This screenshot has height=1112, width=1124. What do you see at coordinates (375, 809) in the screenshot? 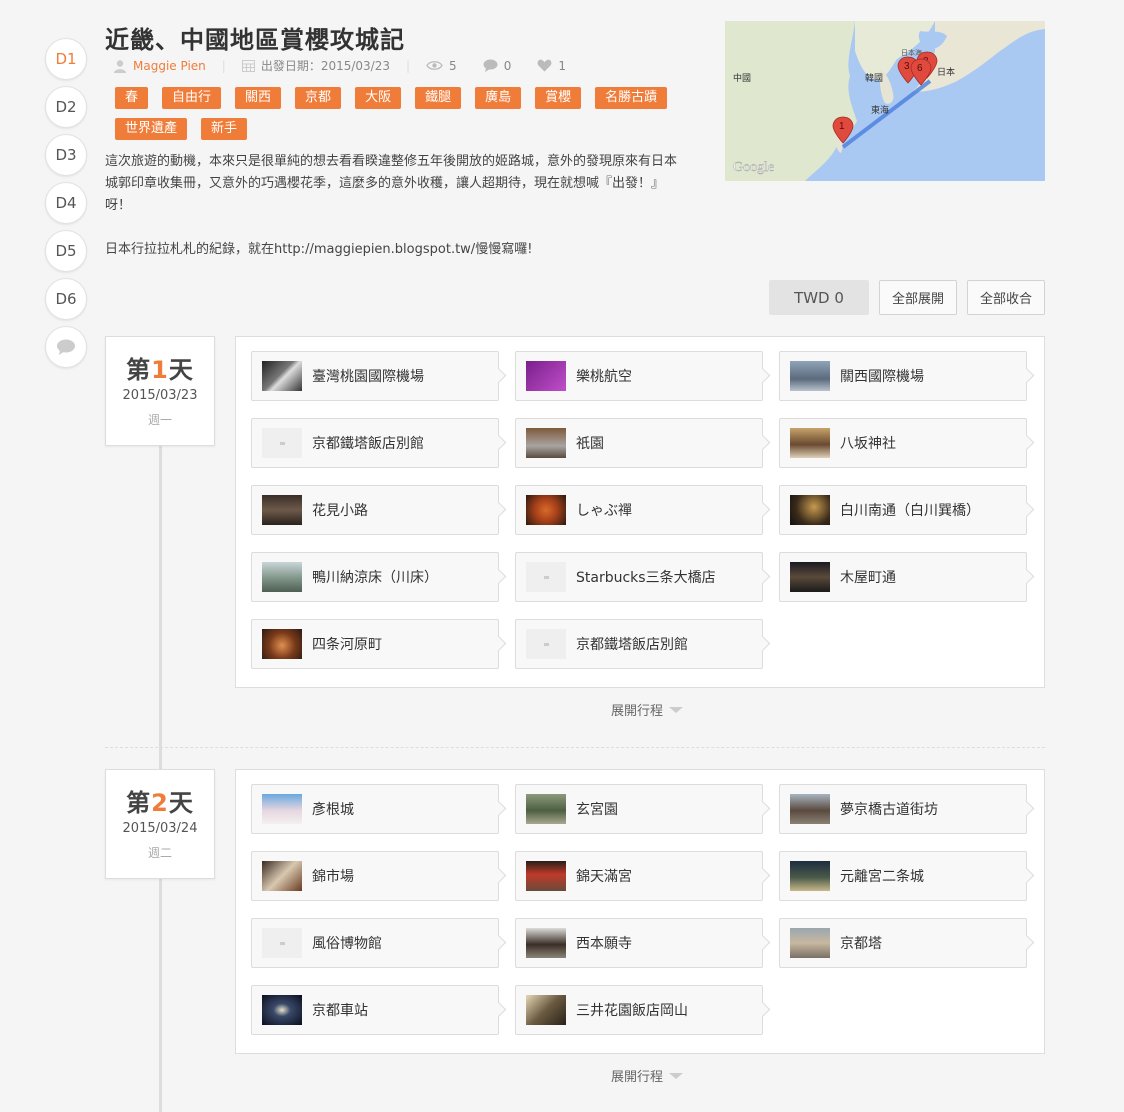
I see `place-card: 彥根城` at bounding box center [375, 809].